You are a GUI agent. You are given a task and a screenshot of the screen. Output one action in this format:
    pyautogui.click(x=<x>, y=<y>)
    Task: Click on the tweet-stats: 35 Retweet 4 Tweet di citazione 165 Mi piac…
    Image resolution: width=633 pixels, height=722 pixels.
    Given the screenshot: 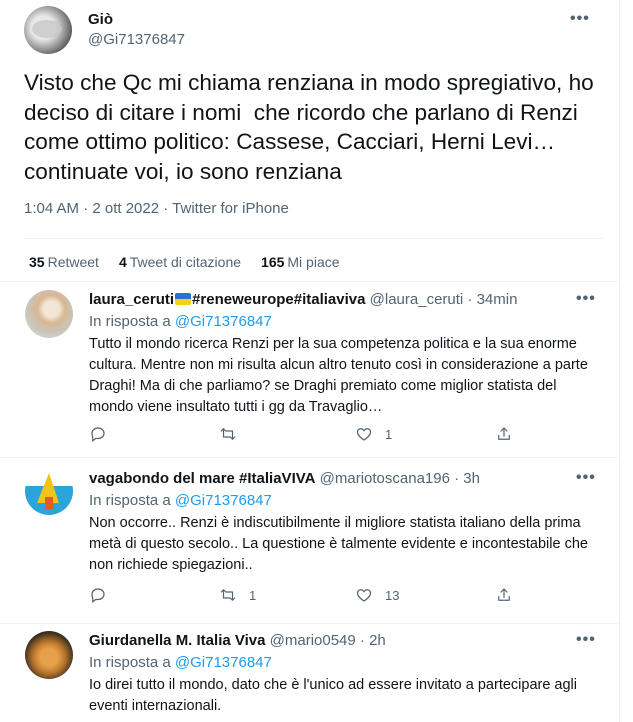 What is the action you would take?
    pyautogui.click(x=194, y=262)
    